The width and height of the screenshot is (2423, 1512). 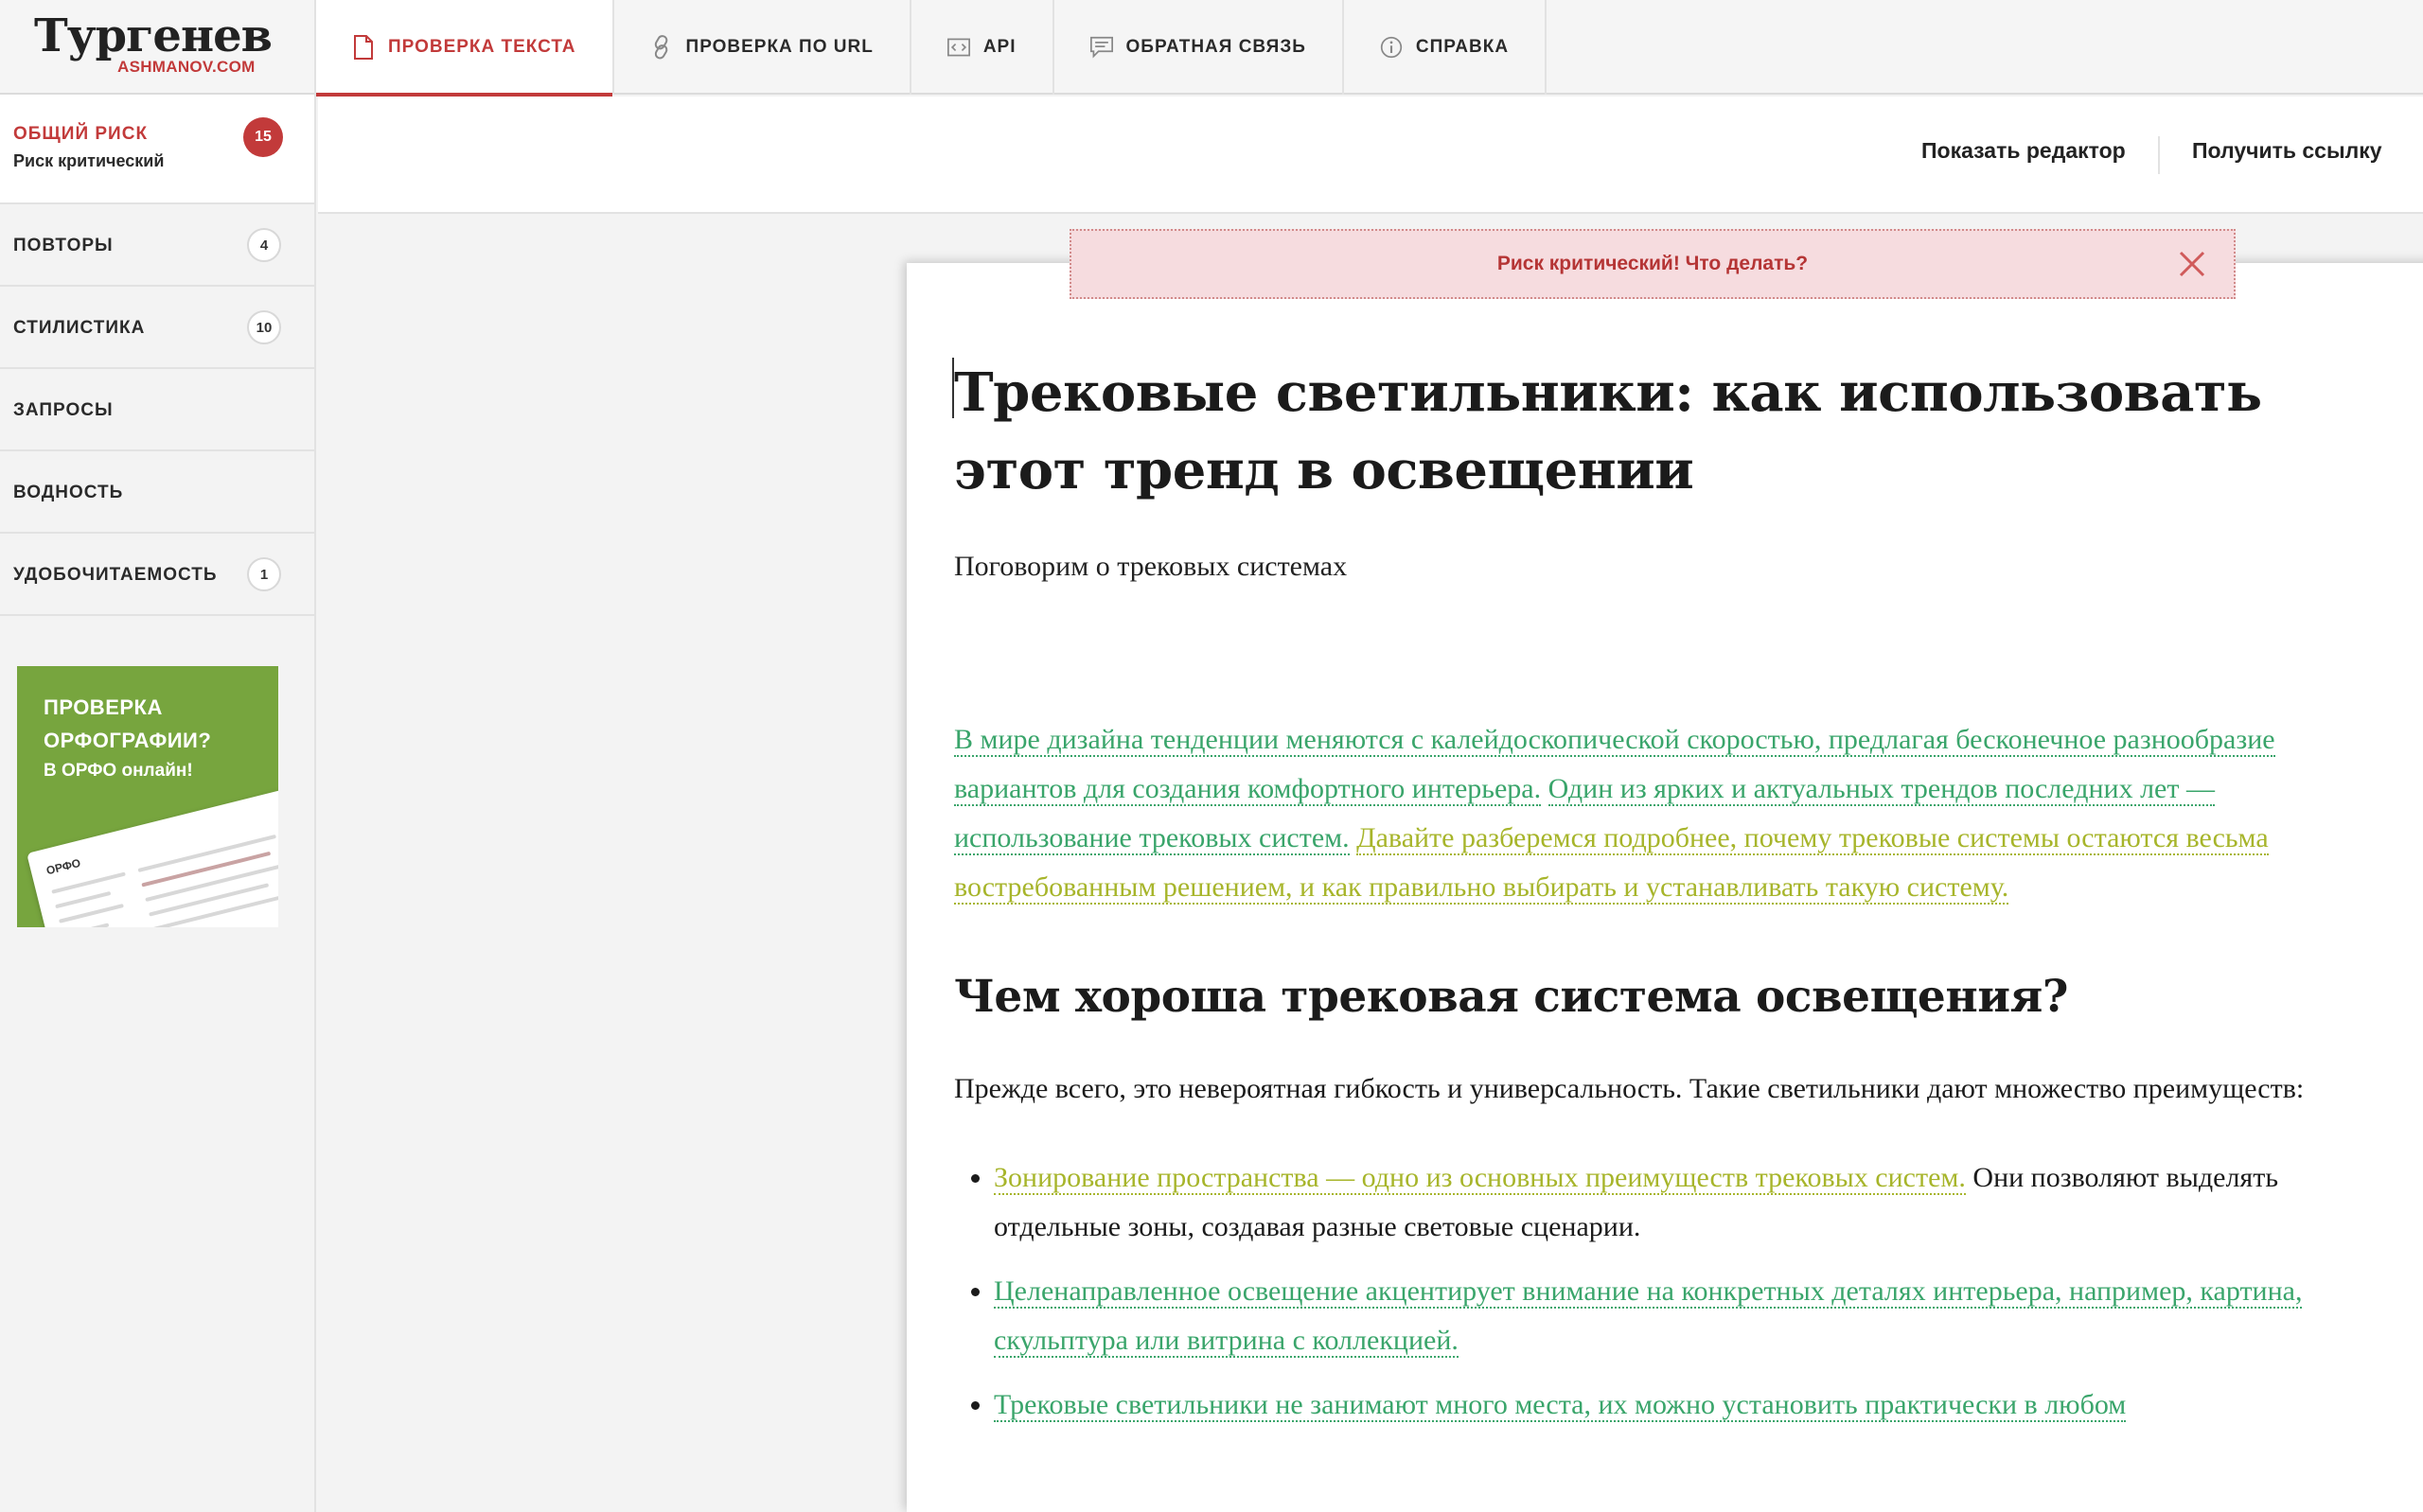 What do you see at coordinates (63, 866) in the screenshot?
I see `ad-brand: ОРФО` at bounding box center [63, 866].